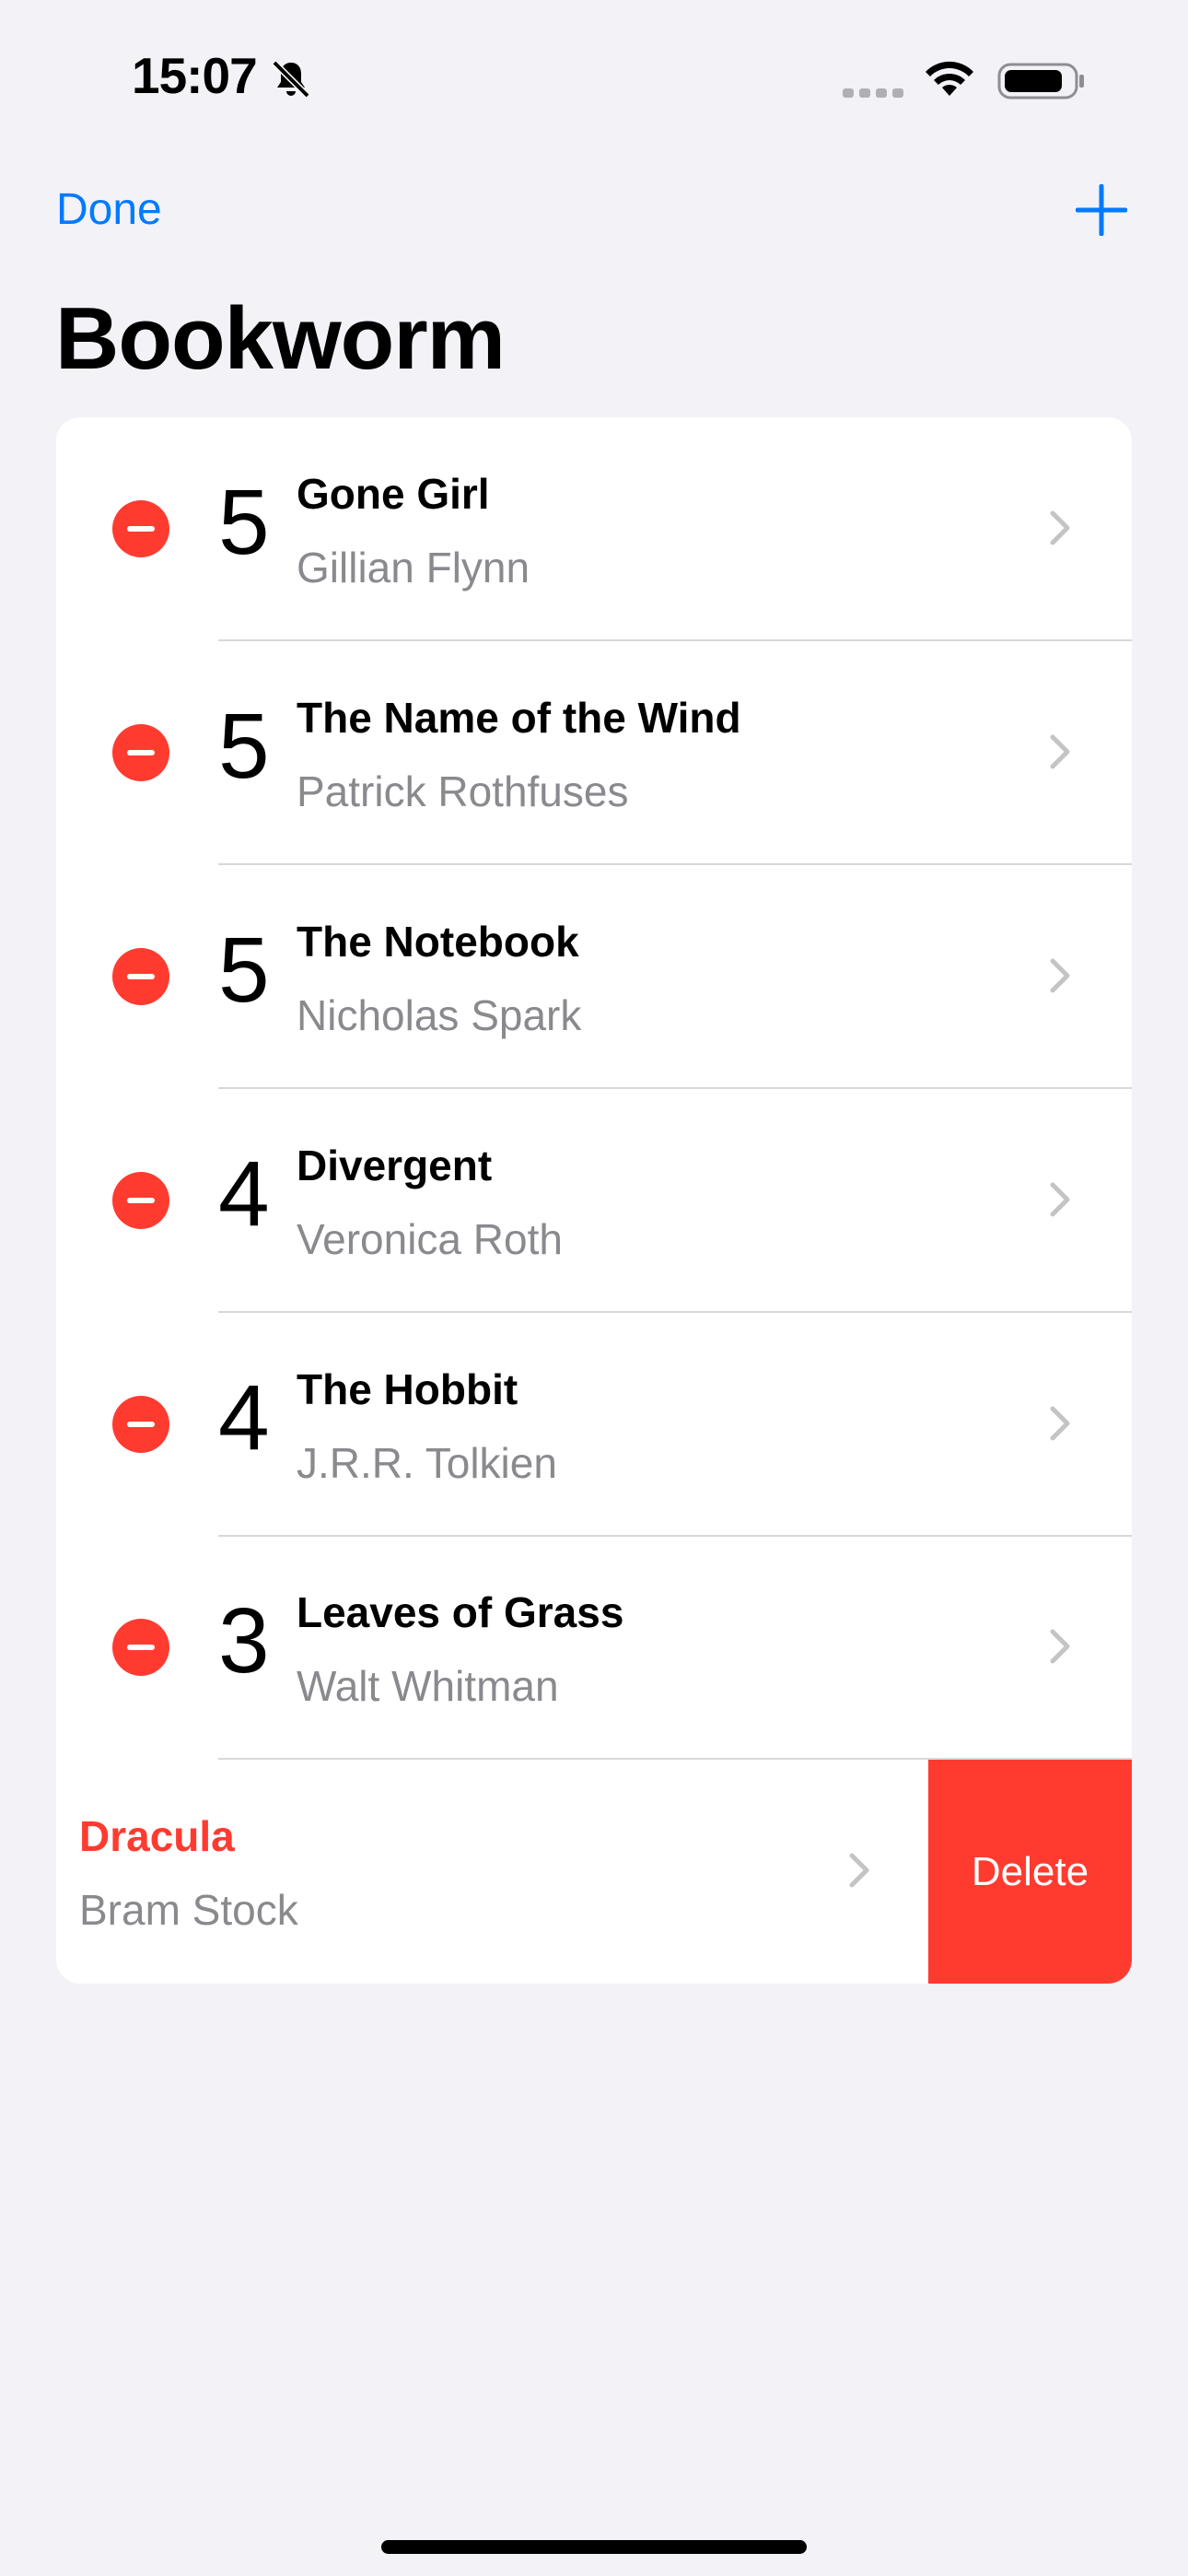  I want to click on book-title: The Hobbit, so click(407, 1389).